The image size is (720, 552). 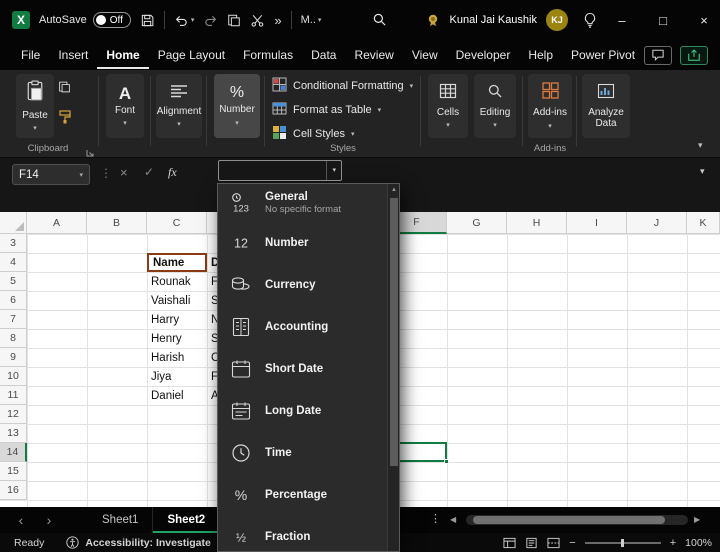 I want to click on cell-c5: Rounak, so click(x=177, y=281).